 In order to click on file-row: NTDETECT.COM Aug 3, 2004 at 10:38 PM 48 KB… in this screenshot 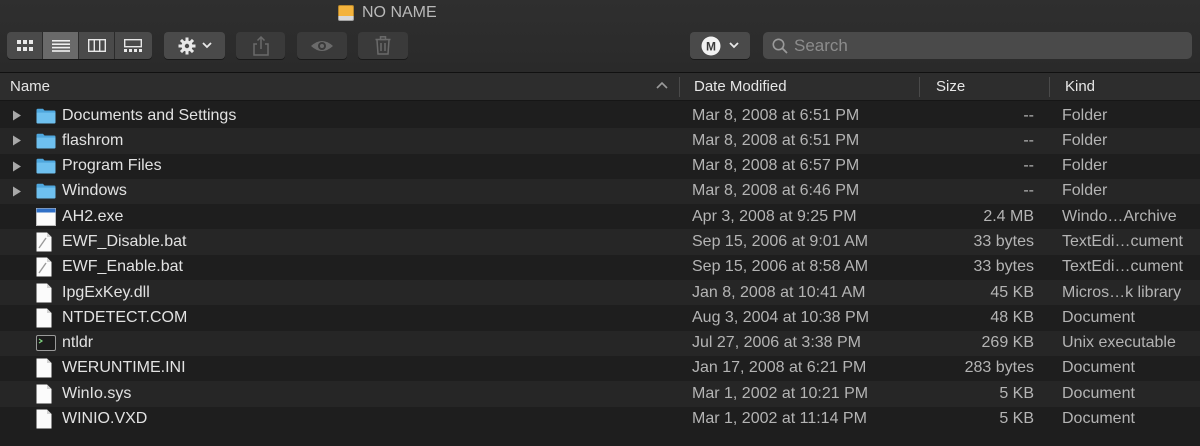, I will do `click(600, 317)`.